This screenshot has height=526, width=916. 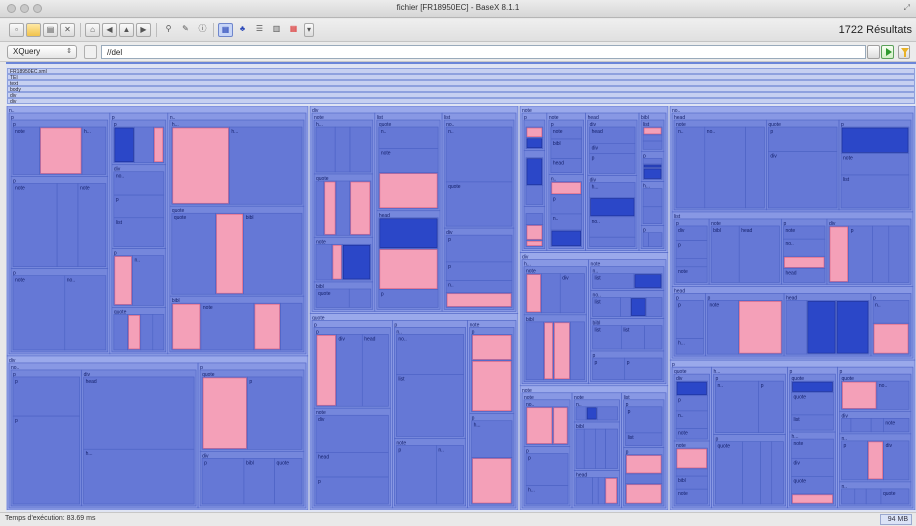 What do you see at coordinates (143, 30) in the screenshot?
I see `forward-icon: ▶` at bounding box center [143, 30].